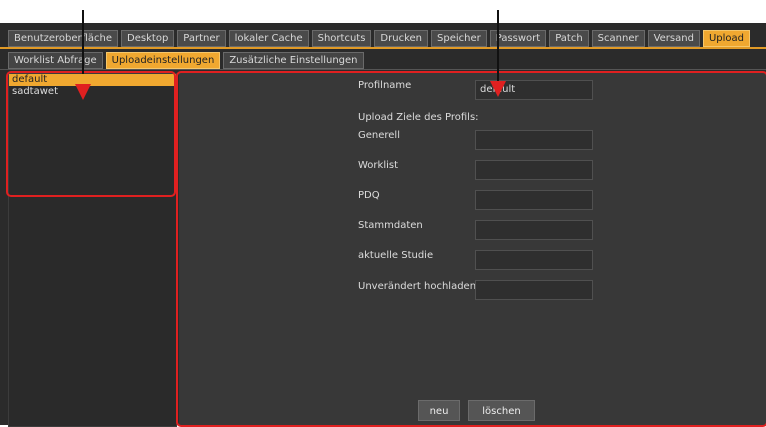 This screenshot has width=766, height=427. What do you see at coordinates (673, 38) in the screenshot?
I see `tab-versand: Versand` at bounding box center [673, 38].